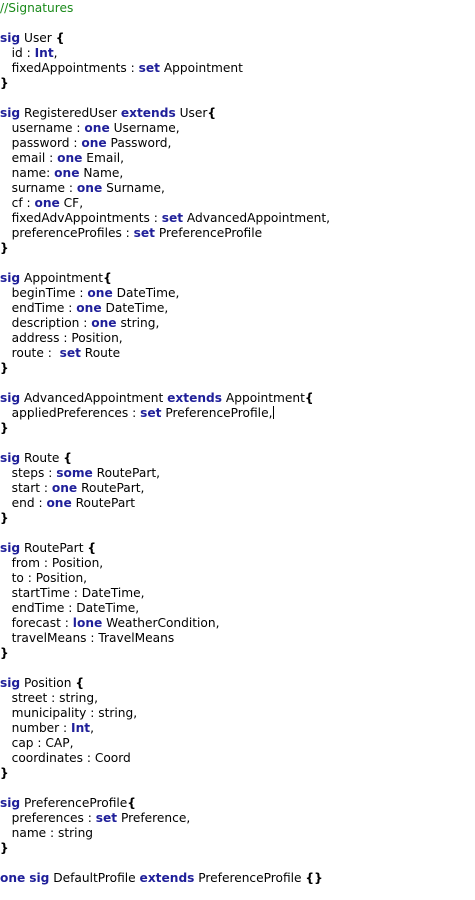 The height and width of the screenshot is (900, 475). What do you see at coordinates (30, 353) in the screenshot?
I see `code-text: route :` at bounding box center [30, 353].